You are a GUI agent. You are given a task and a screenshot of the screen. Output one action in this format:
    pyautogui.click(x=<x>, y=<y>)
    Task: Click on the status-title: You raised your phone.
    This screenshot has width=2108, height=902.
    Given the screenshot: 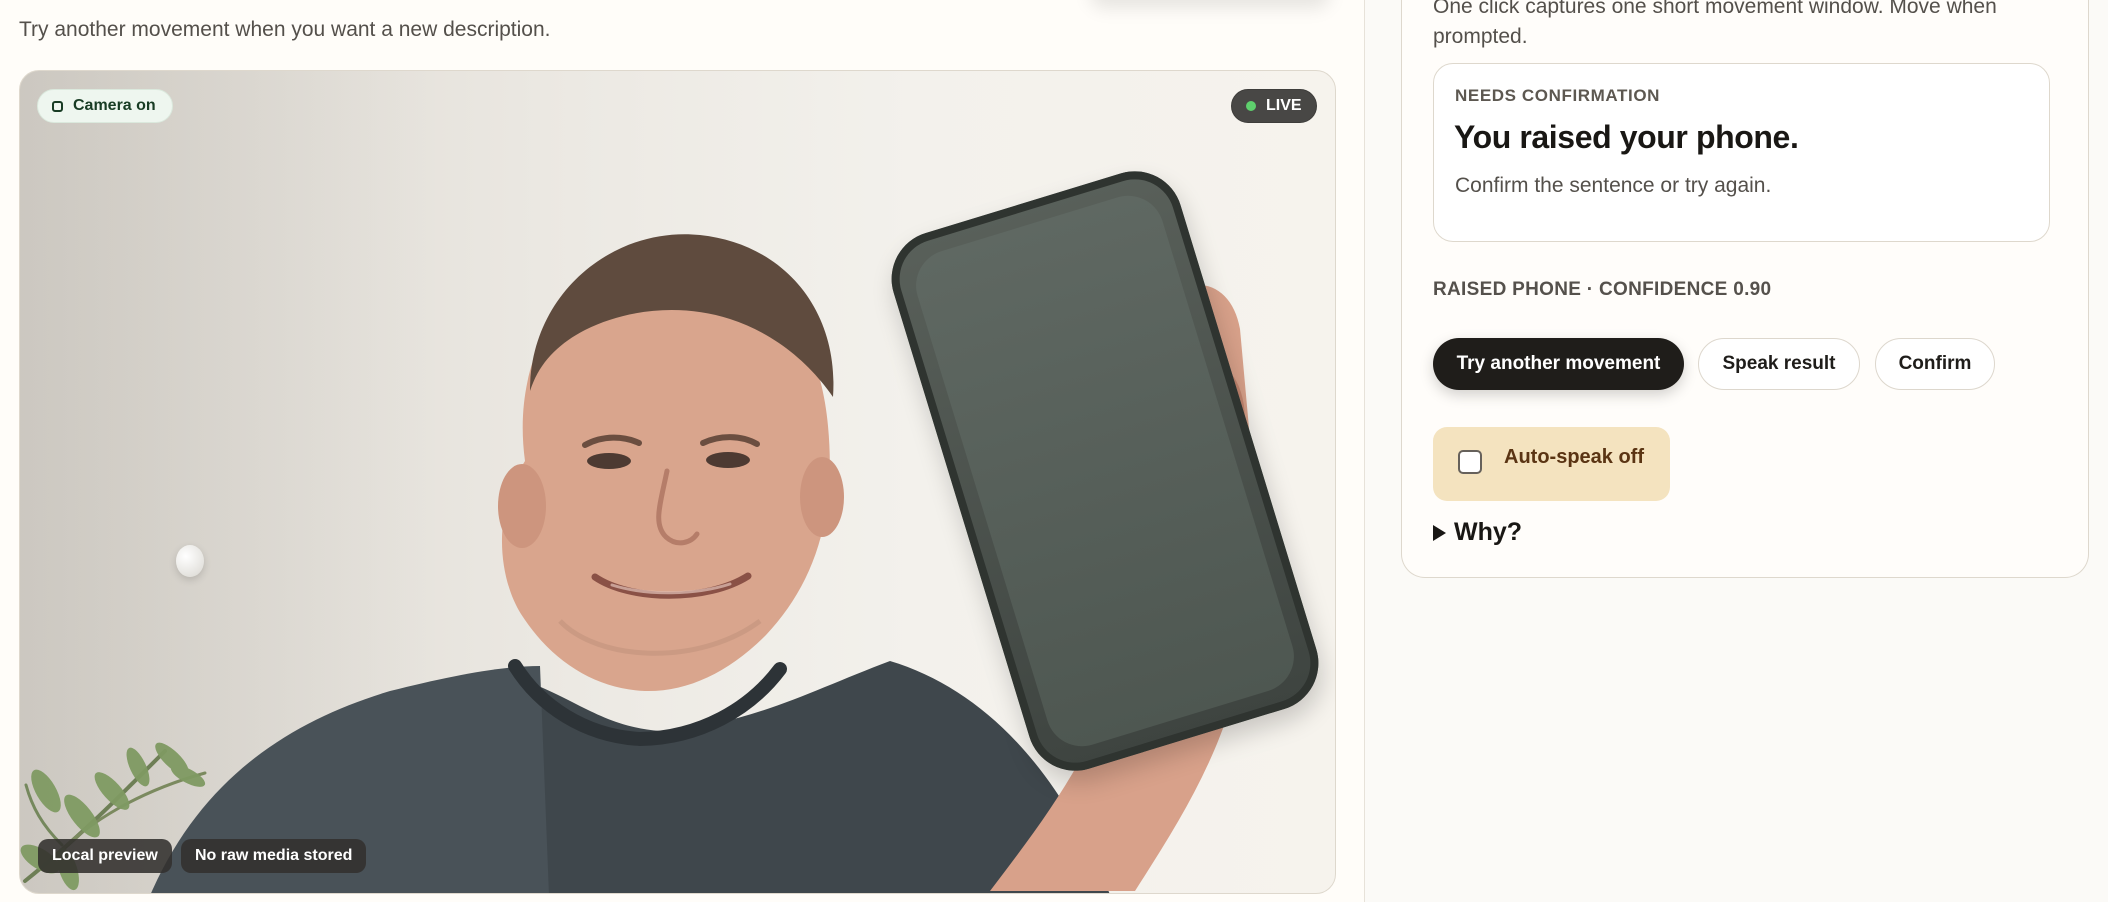 What is the action you would take?
    pyautogui.click(x=1626, y=137)
    